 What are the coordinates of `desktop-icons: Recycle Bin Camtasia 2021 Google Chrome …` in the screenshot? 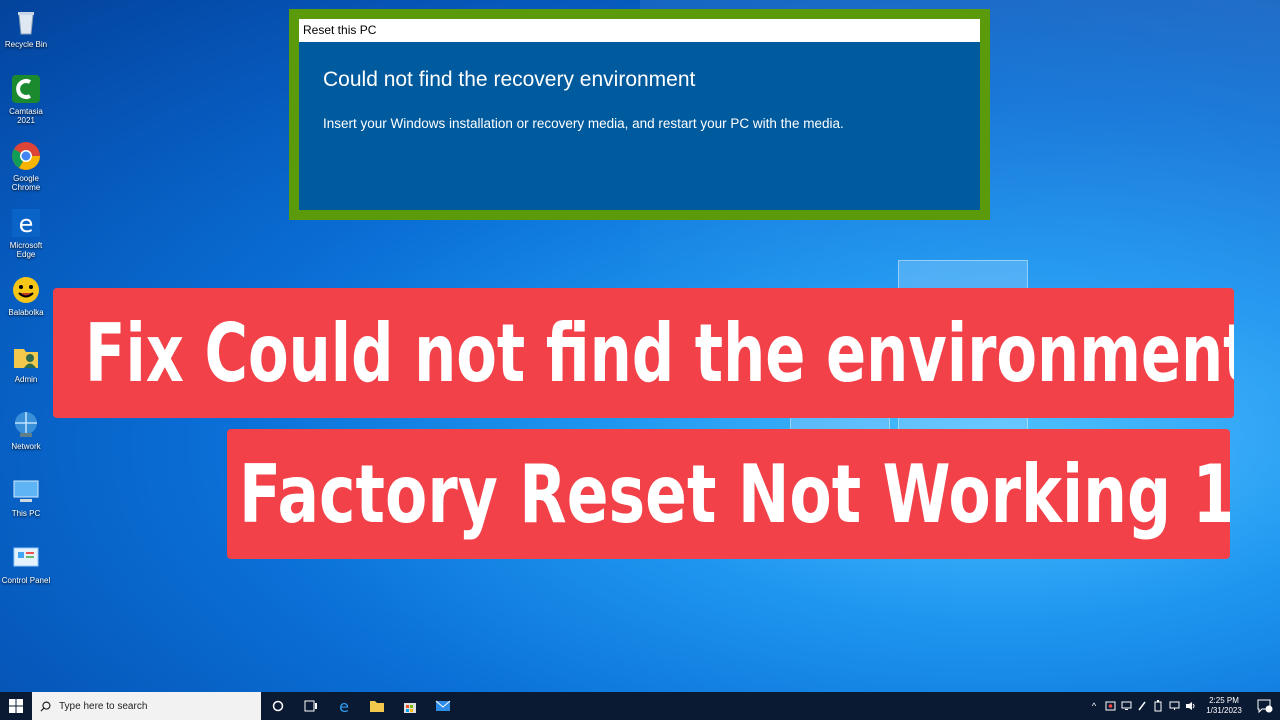 It's located at (26, 303).